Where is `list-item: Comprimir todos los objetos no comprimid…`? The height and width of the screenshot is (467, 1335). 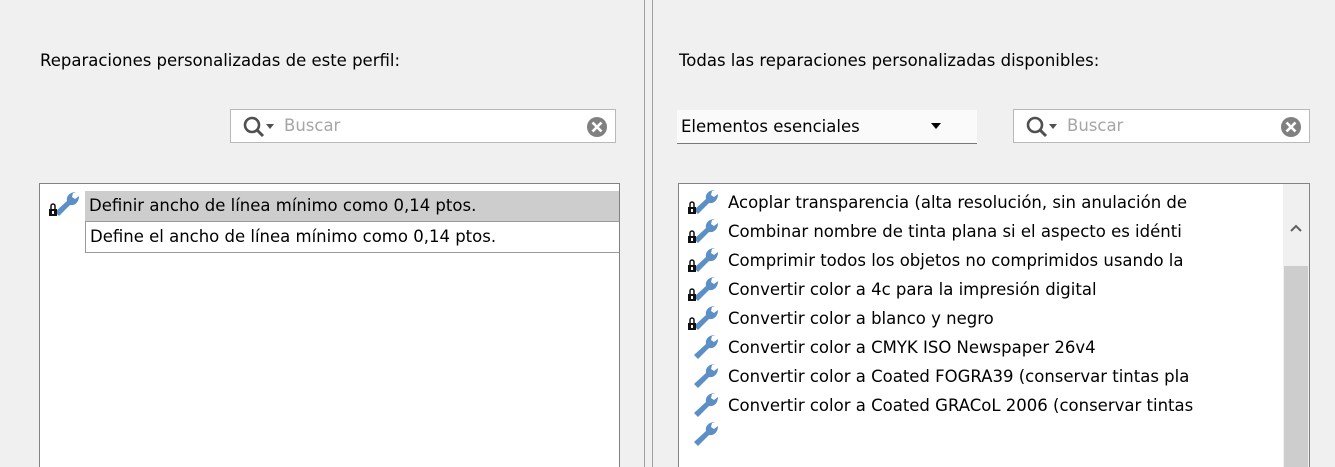
list-item: Comprimir todos los objetos no comprimid… is located at coordinates (981, 261).